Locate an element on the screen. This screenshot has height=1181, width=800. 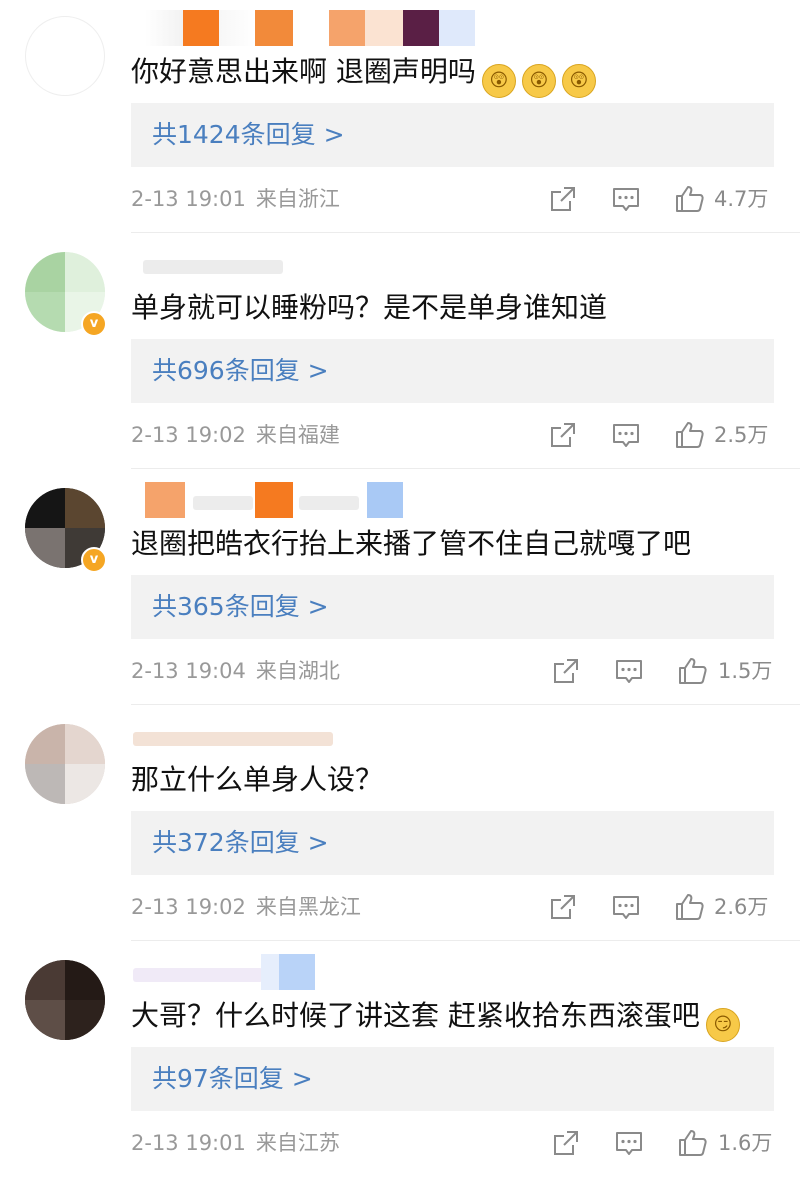
comment-text: 单身就可以睡粉吗？是不是单身谁知道 is located at coordinates (369, 308).